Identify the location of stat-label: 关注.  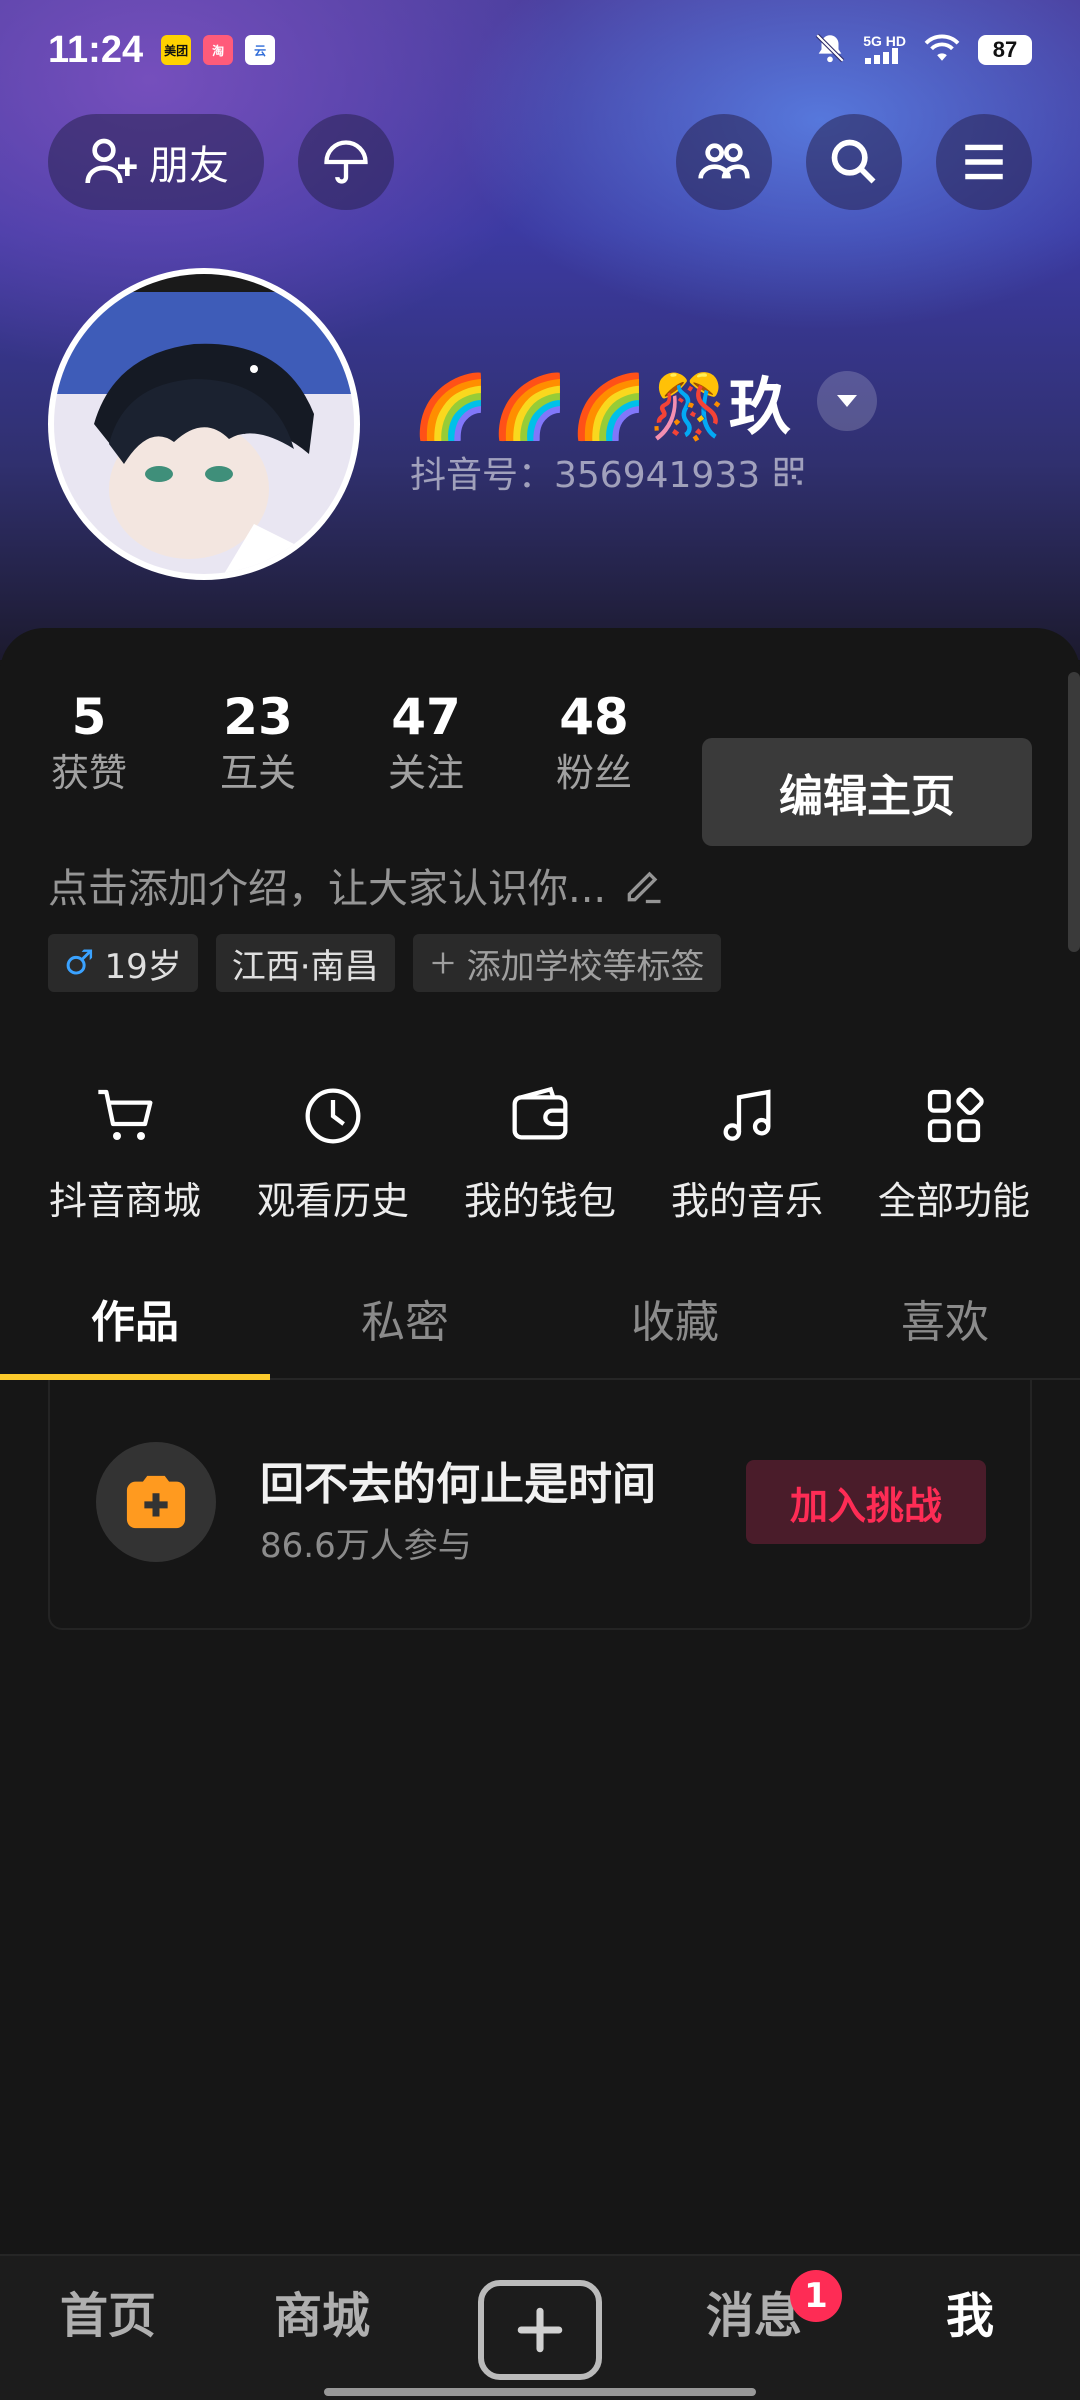
(425, 773).